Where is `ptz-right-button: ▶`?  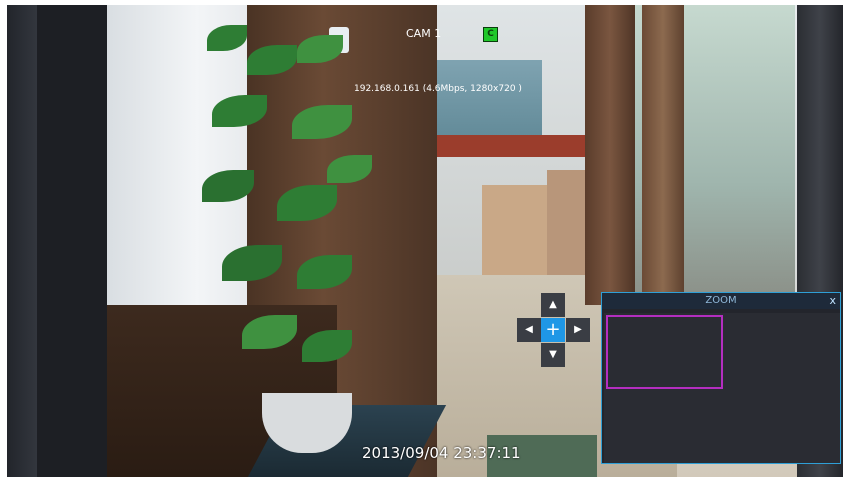 ptz-right-button: ▶ is located at coordinates (578, 330).